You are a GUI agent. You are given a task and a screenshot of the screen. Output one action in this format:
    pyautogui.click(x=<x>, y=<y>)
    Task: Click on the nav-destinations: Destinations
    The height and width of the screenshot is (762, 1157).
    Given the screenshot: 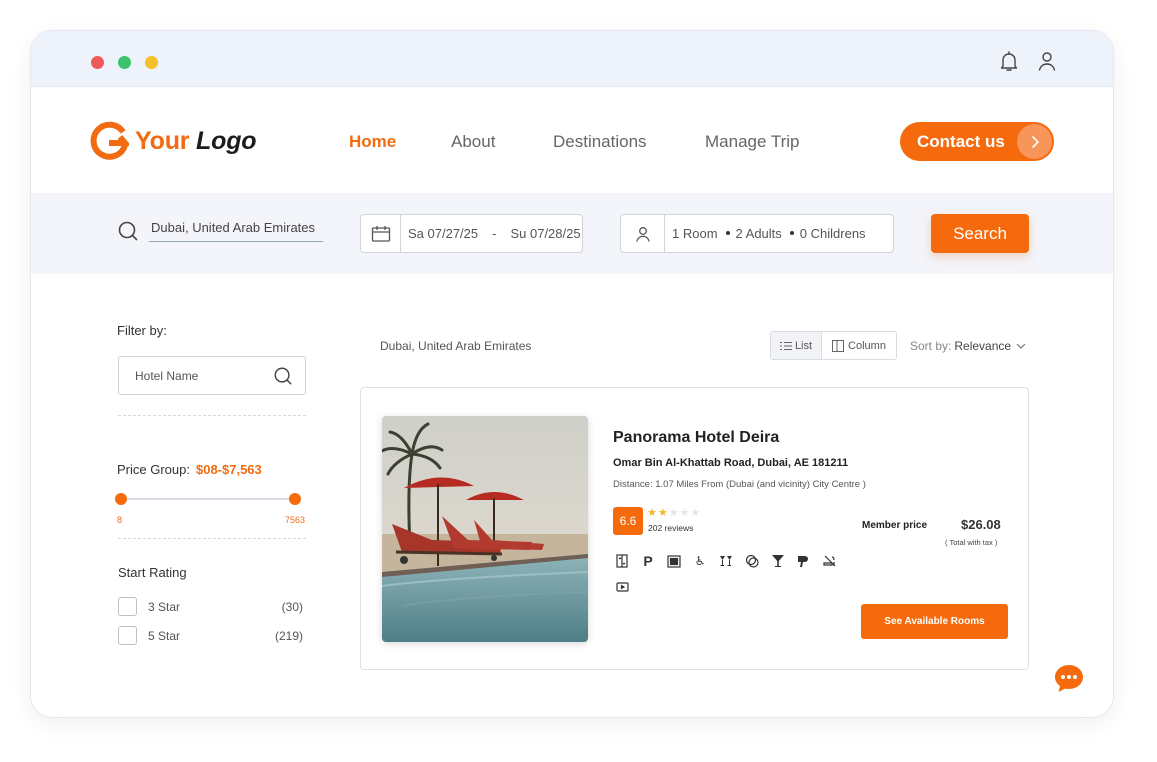 What is the action you would take?
    pyautogui.click(x=600, y=142)
    